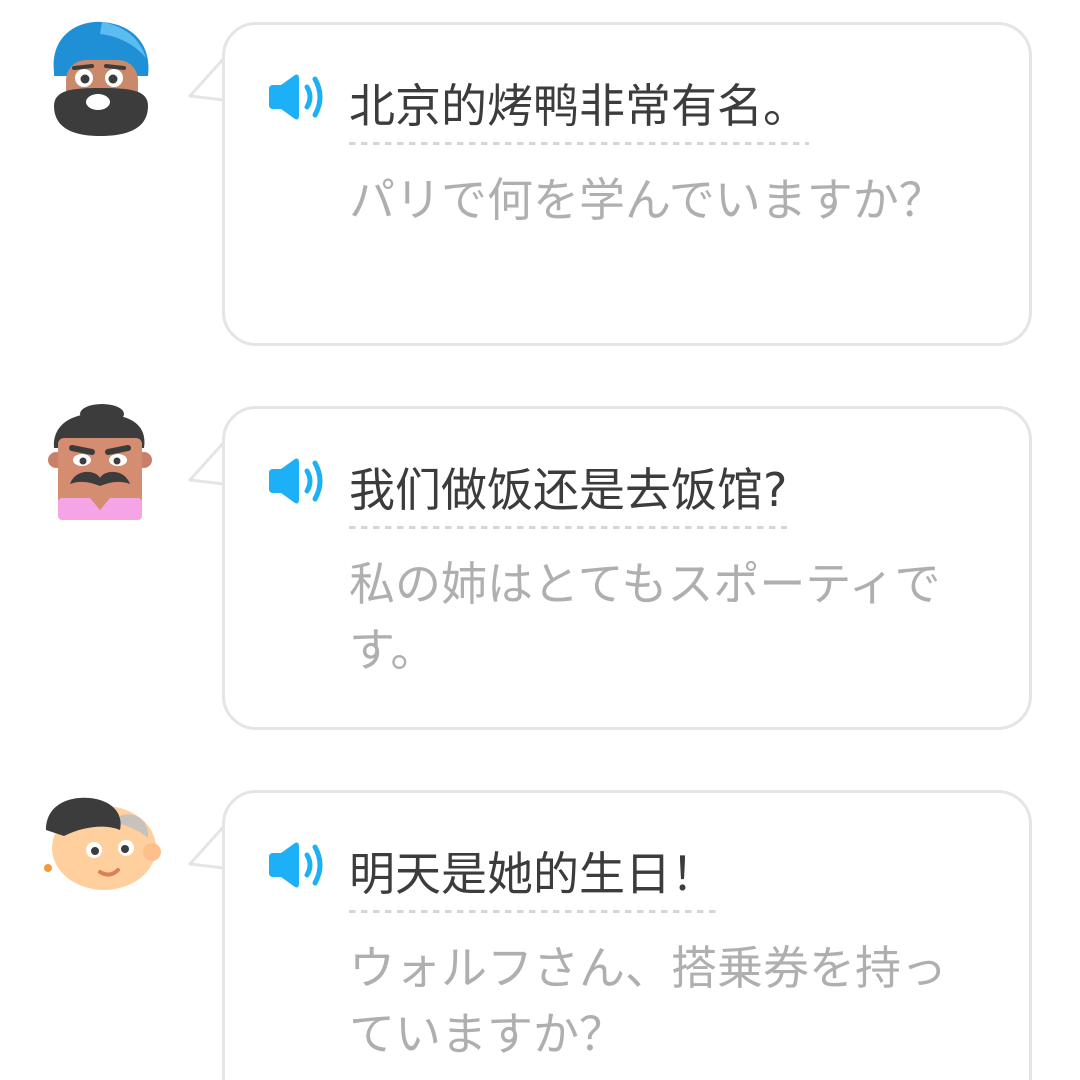 This screenshot has height=1080, width=1080. Describe the element at coordinates (645, 617) in the screenshot. I see `japanese-translation: 私の姉はとてもスポーティです。` at that location.